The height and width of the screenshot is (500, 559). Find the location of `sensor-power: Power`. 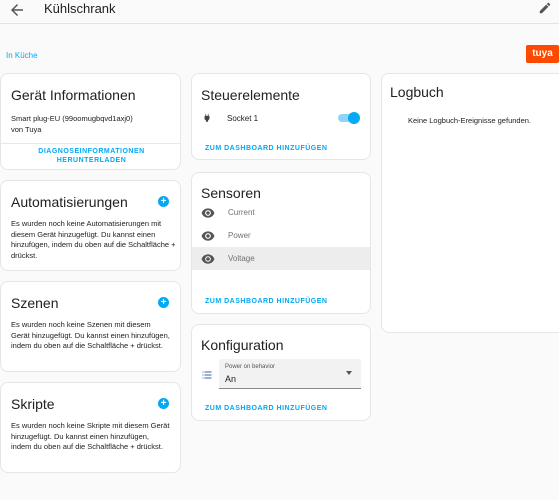

sensor-power: Power is located at coordinates (239, 235).